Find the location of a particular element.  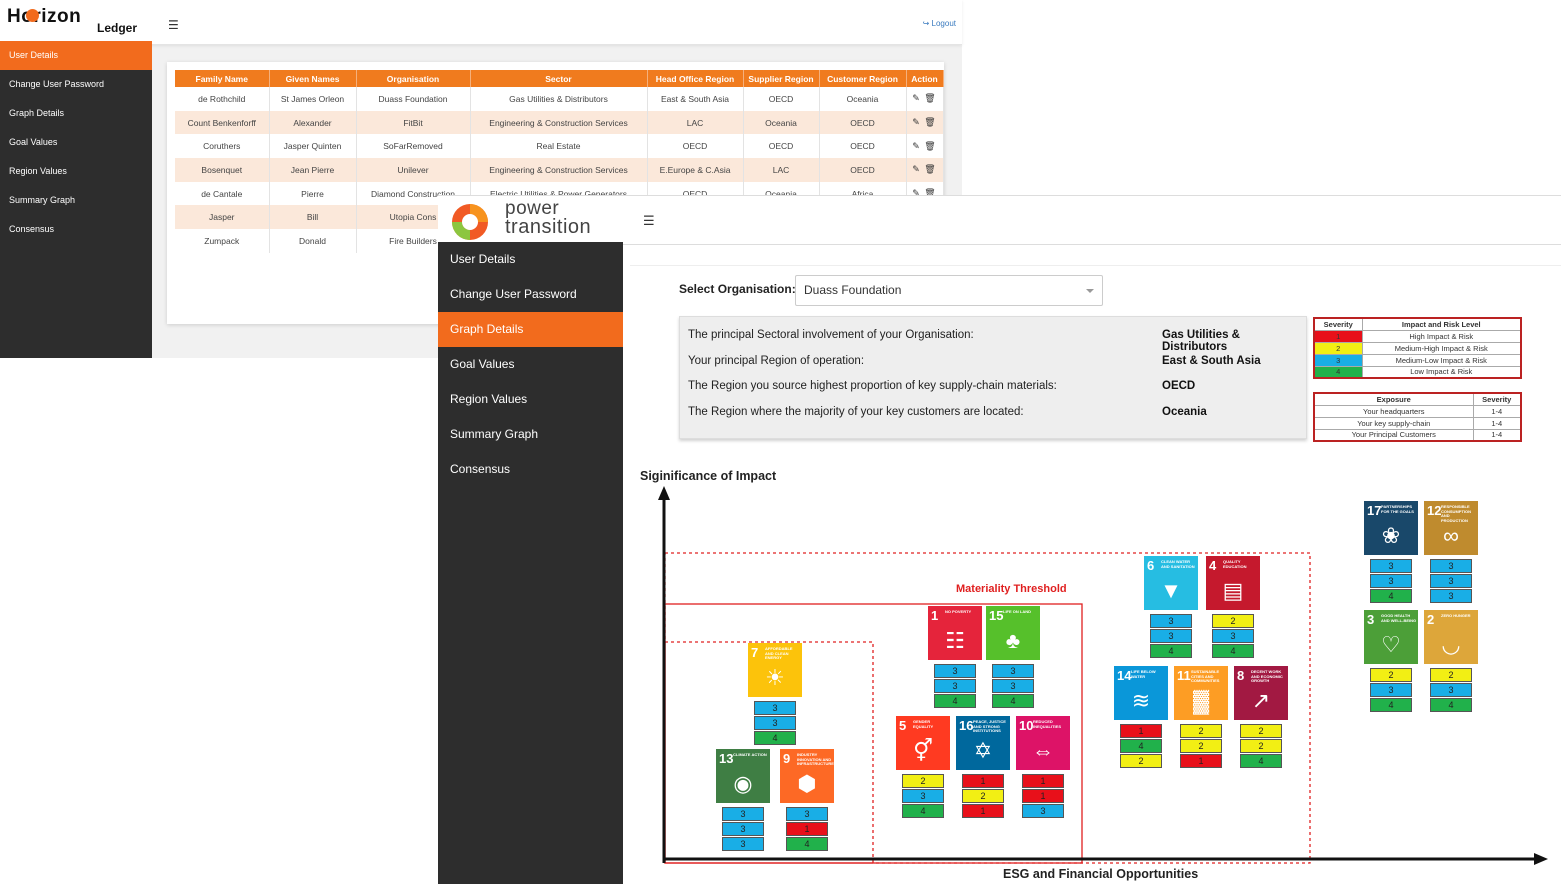

exposure-name: Your headquarters is located at coordinates (1393, 411).